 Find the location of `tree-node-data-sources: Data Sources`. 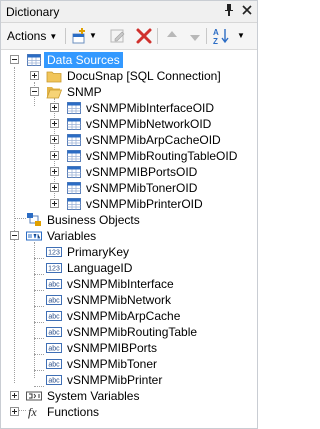

tree-node-data-sources: Data Sources is located at coordinates (129, 60).